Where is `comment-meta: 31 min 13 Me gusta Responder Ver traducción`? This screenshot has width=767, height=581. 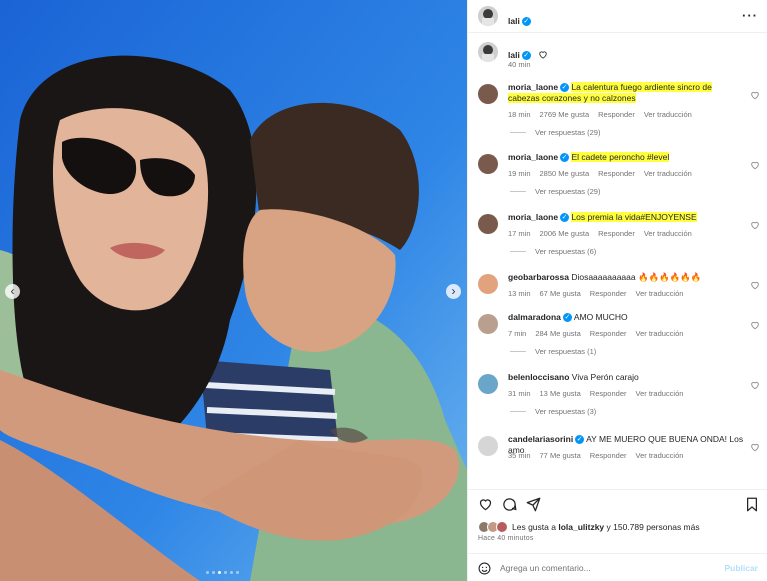
comment-meta: 31 min 13 Me gusta Responder Ver traducción is located at coordinates (600, 393).